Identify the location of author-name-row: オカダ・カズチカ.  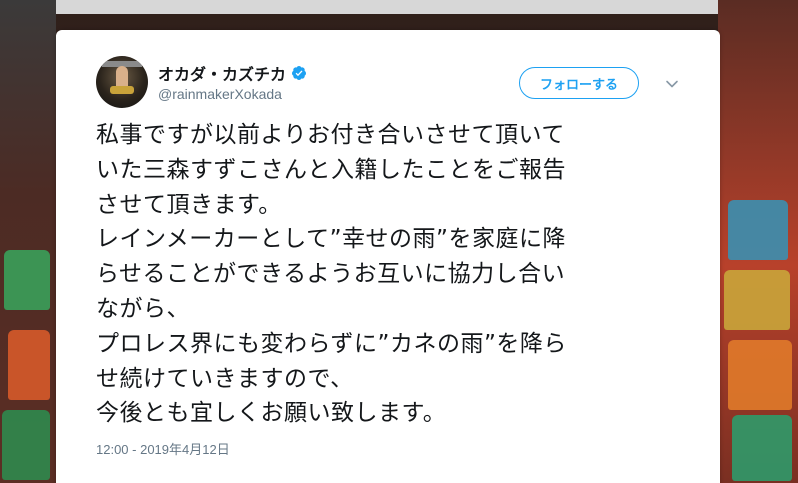
(232, 73).